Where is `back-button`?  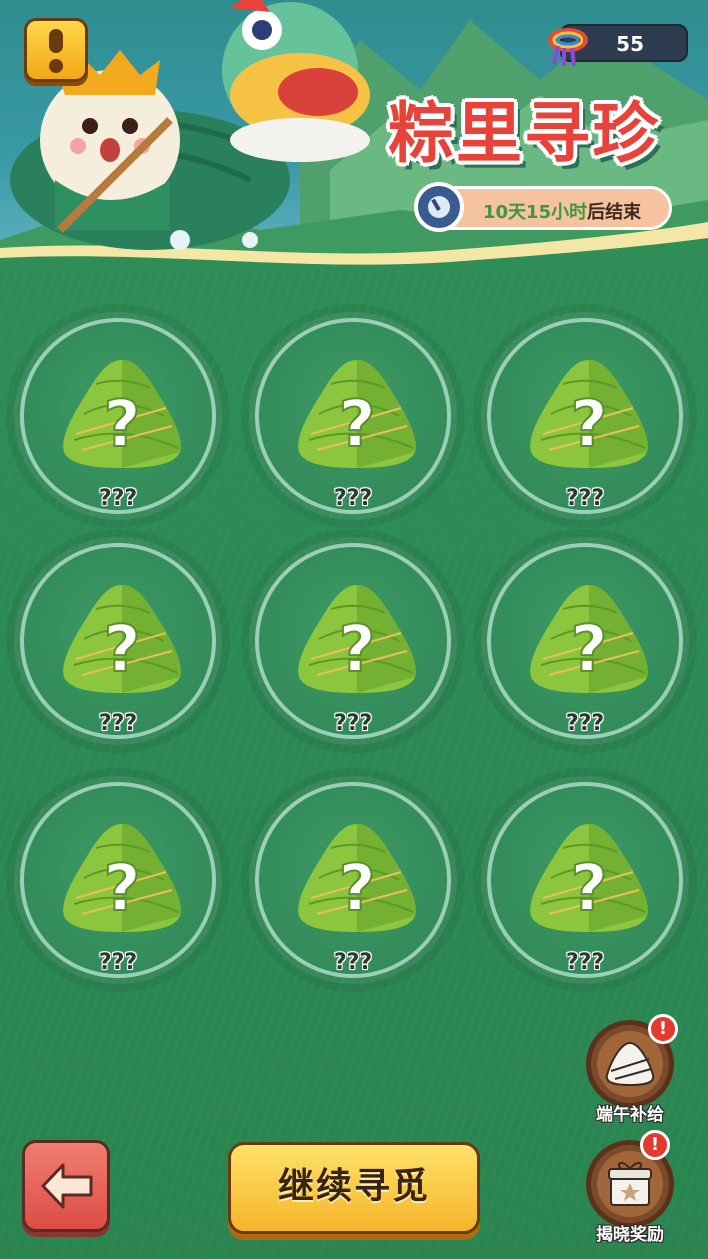 back-button is located at coordinates (66, 1186).